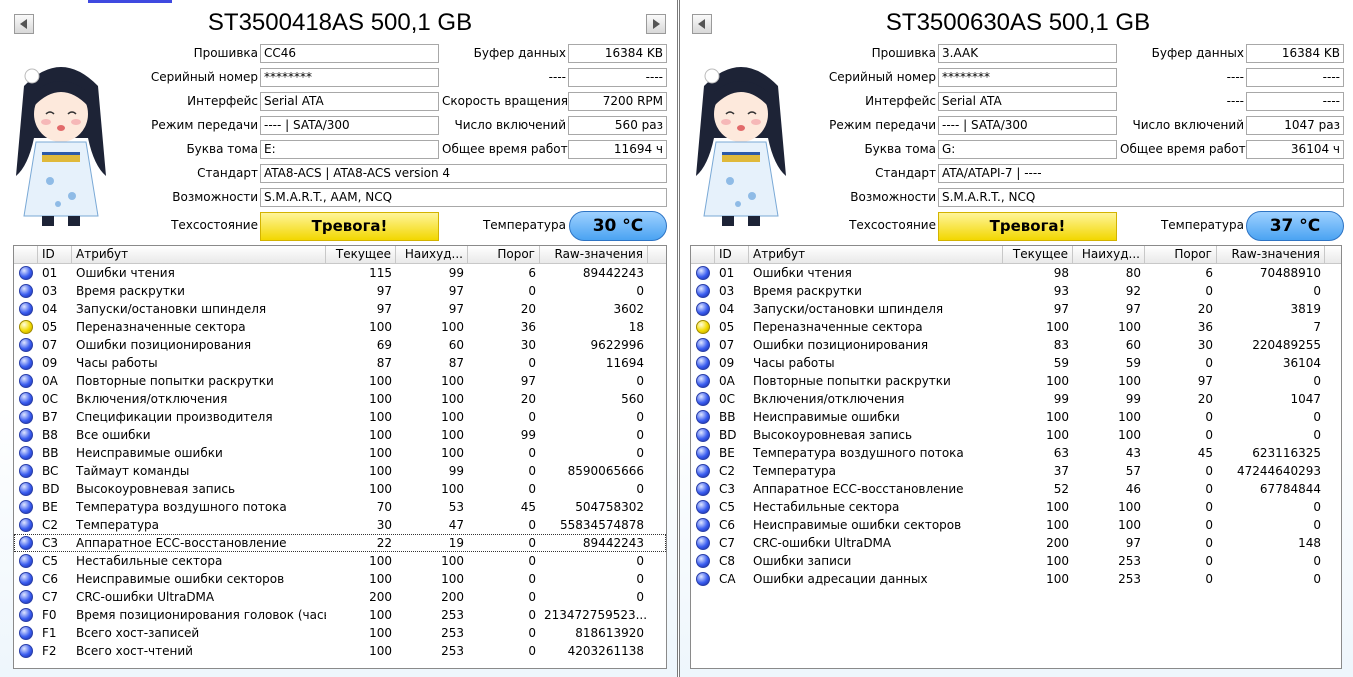  What do you see at coordinates (1016, 345) in the screenshot?
I see `table-row: 07 Ошибки позиционирования 83 60 30 220489255` at bounding box center [1016, 345].